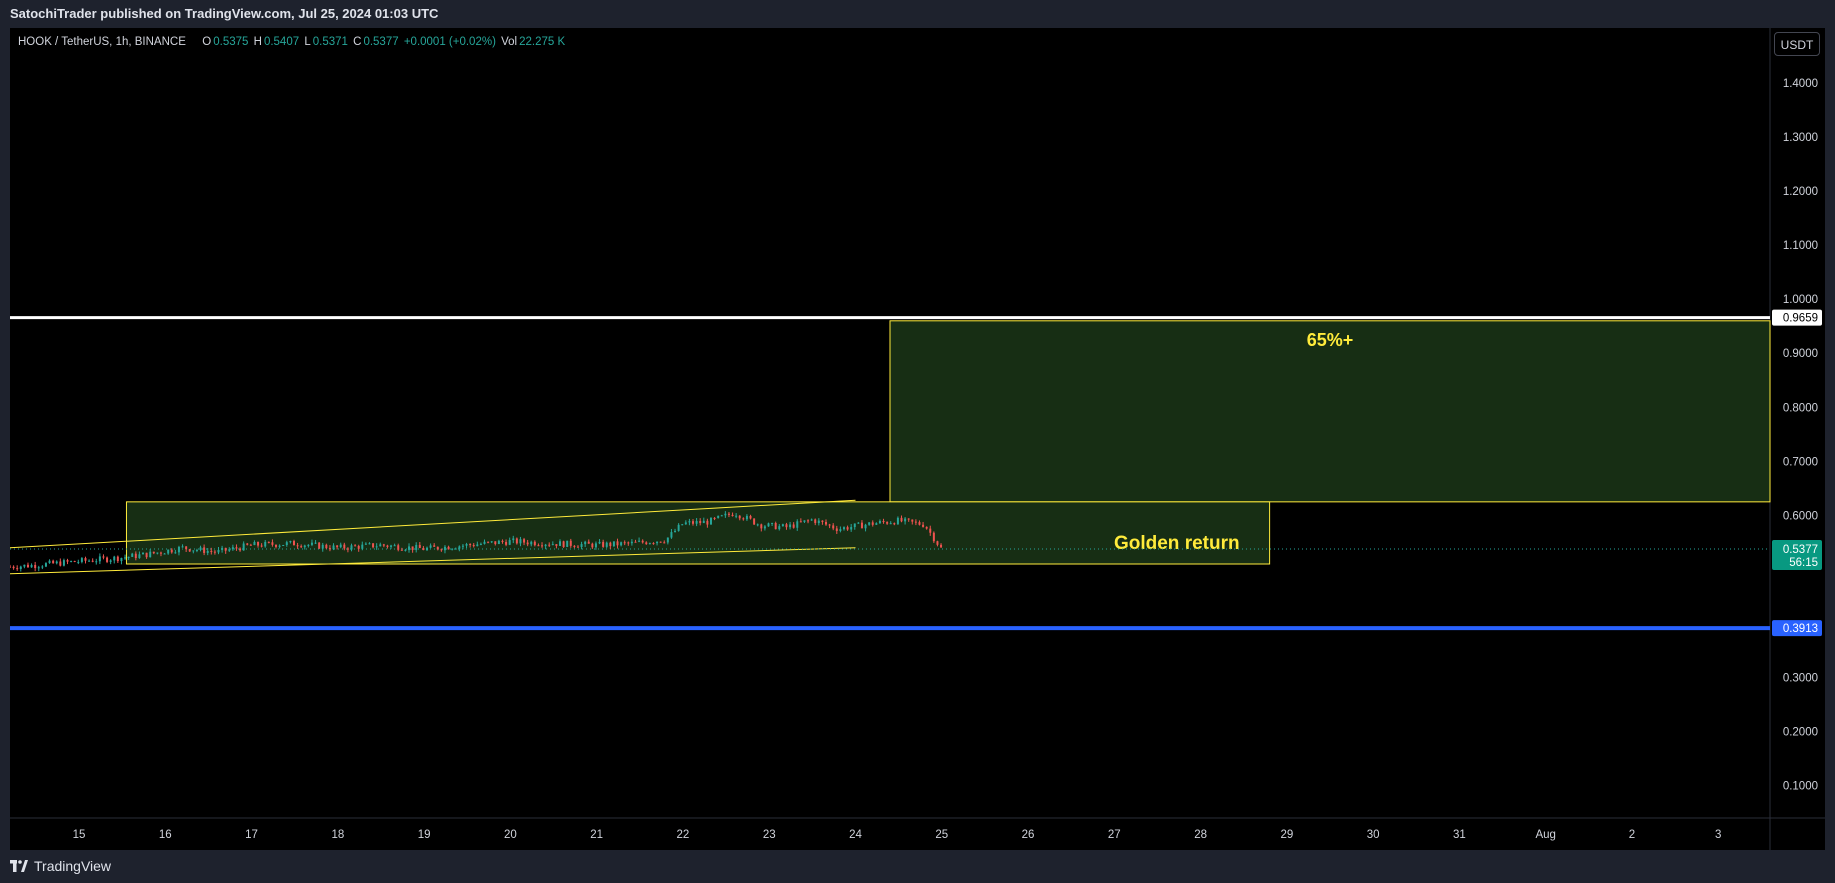 This screenshot has width=1835, height=883. What do you see at coordinates (1545, 835) in the screenshot?
I see `x-tick-label: Aug` at bounding box center [1545, 835].